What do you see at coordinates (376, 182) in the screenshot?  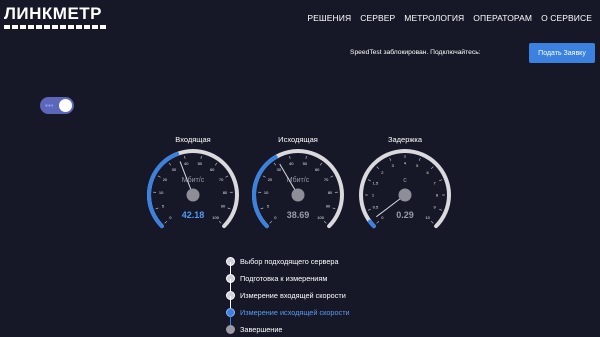 I see `gauge-tick-label: 1.5` at bounding box center [376, 182].